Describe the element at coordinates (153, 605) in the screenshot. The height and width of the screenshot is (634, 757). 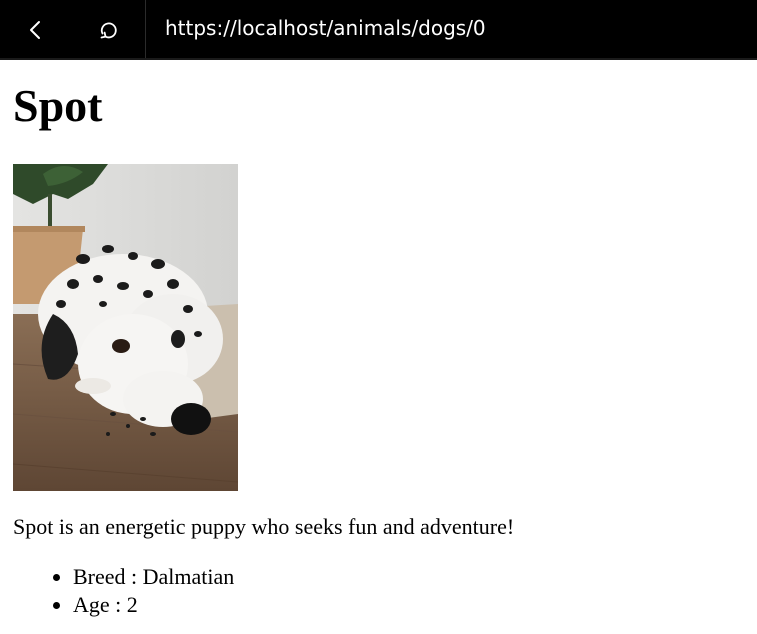
I see `detail-age: Age : 2` at that location.